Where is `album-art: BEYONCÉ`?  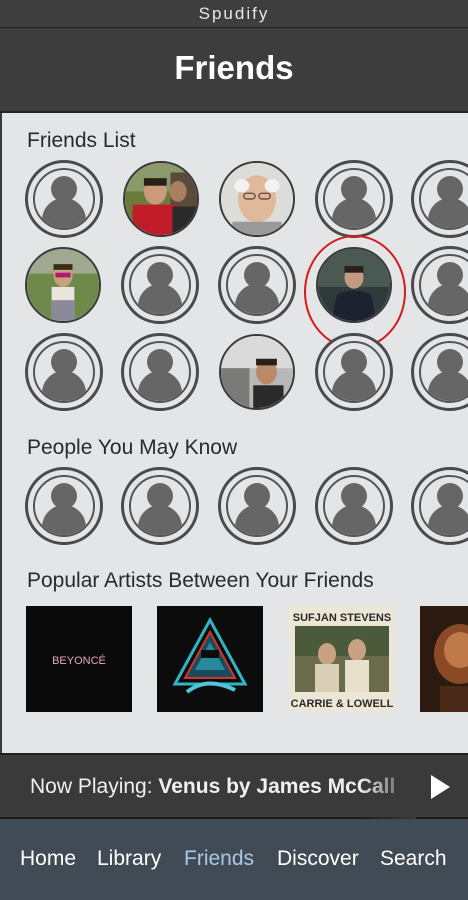
album-art: BEYONCÉ is located at coordinates (79, 659).